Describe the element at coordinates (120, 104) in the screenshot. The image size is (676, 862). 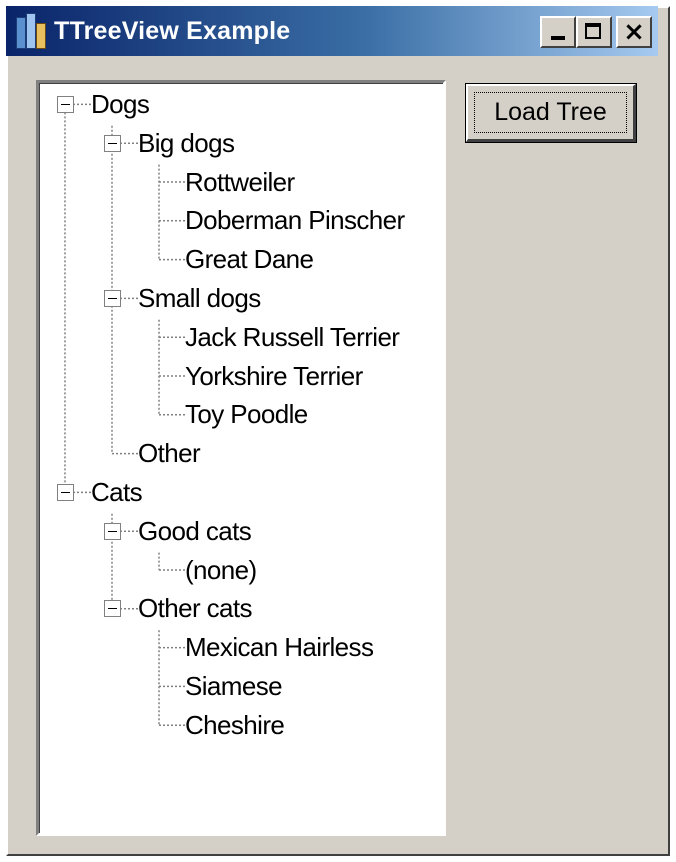
I see `tree-node-parent: Dogs` at that location.